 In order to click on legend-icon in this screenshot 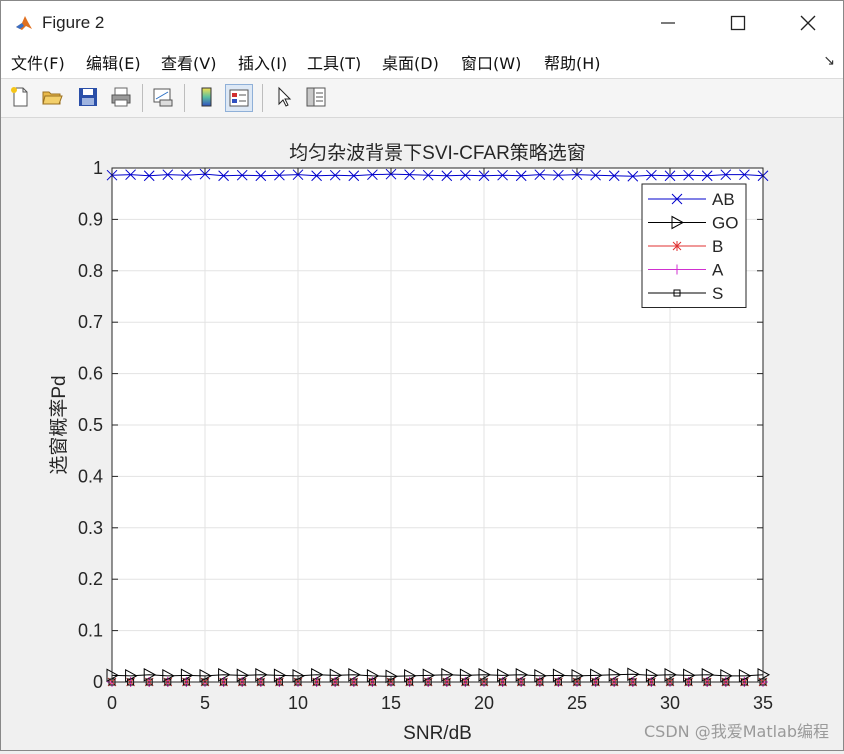, I will do `click(239, 98)`.